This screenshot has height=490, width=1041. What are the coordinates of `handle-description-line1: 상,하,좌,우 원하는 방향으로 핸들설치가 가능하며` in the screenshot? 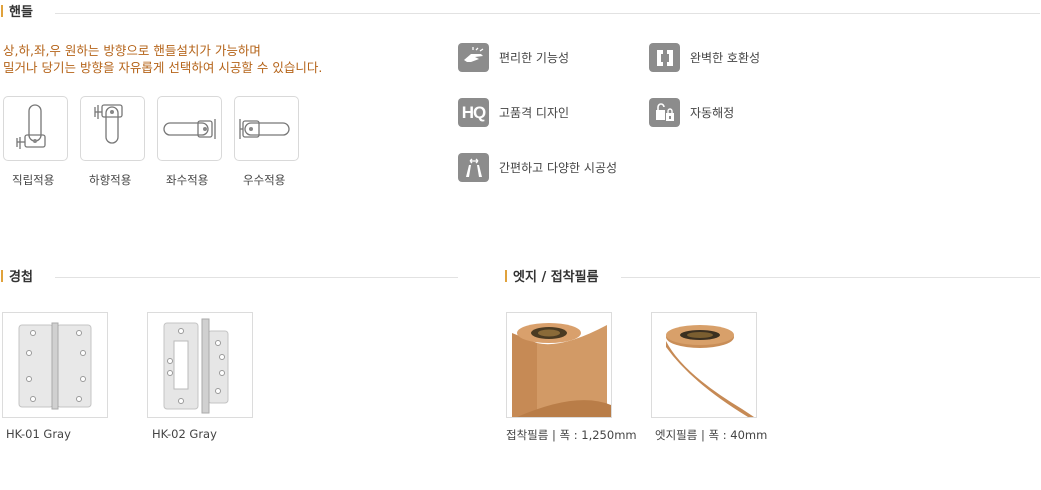 It's located at (132, 50).